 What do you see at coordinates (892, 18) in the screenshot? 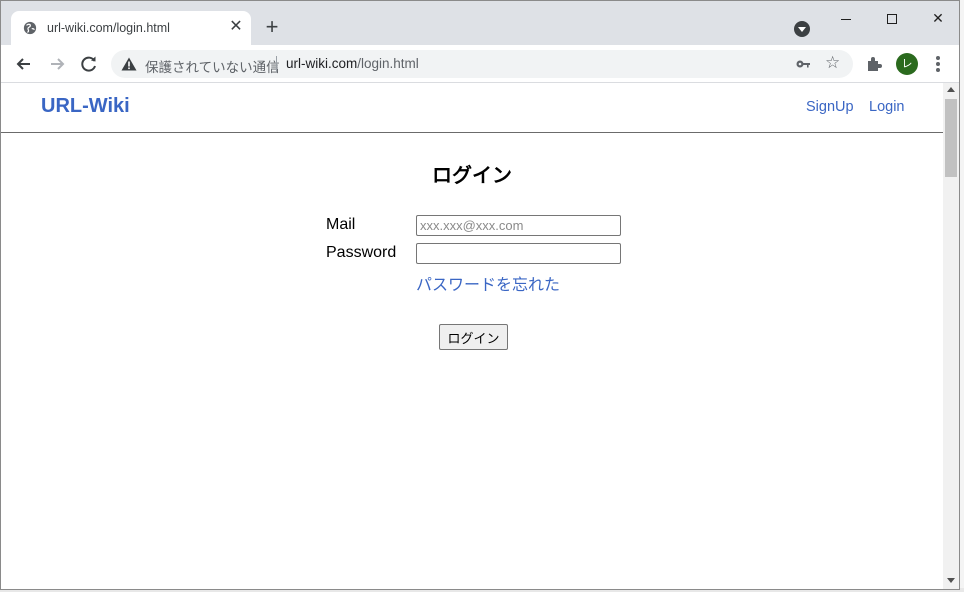
I see `maximize-button` at bounding box center [892, 18].